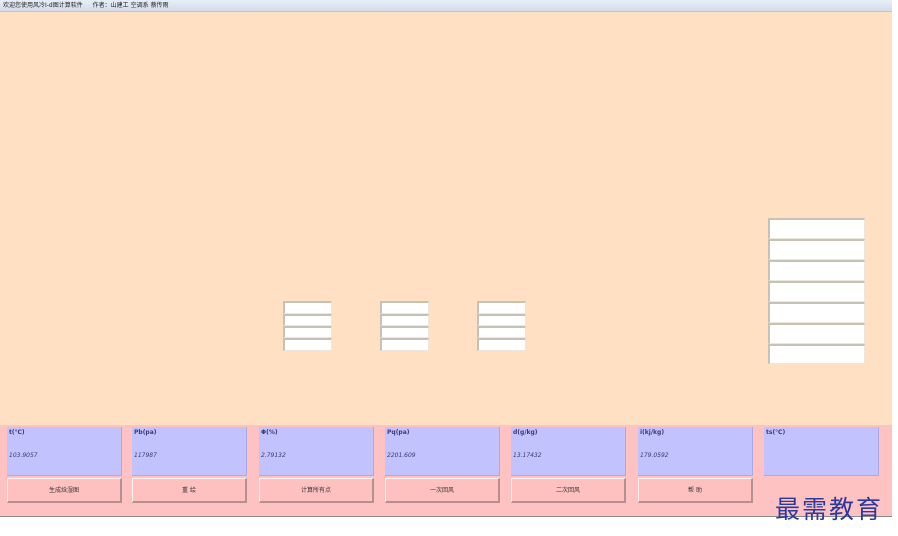 The height and width of the screenshot is (536, 898). Describe the element at coordinates (17, 432) in the screenshot. I see `param-t-label: t(℃)` at that location.